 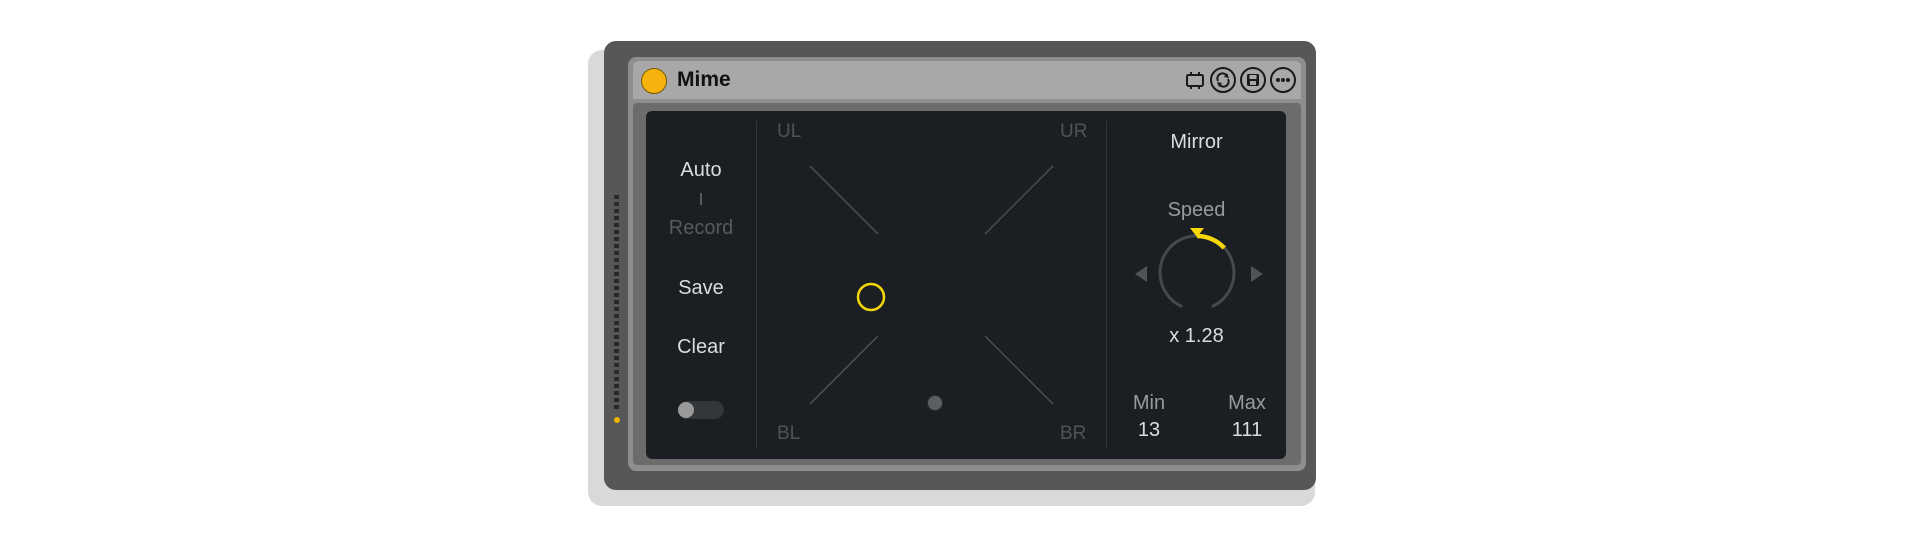 I want to click on max-value: 111, so click(x=1247, y=430).